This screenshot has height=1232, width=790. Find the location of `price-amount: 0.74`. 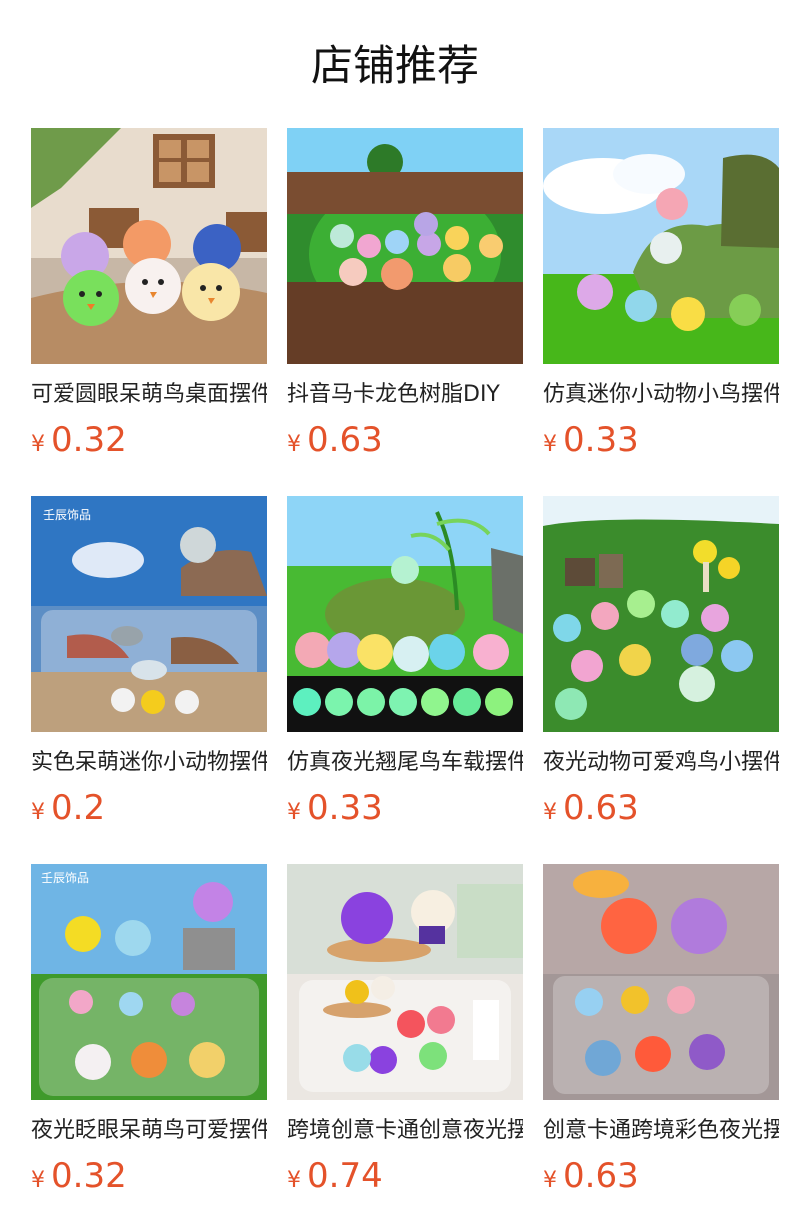

price-amount: 0.74 is located at coordinates (345, 1176).